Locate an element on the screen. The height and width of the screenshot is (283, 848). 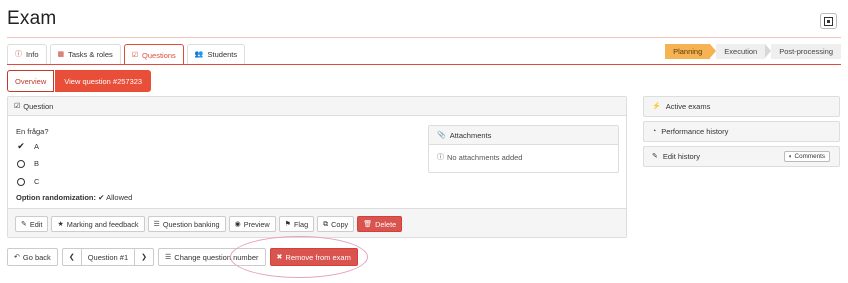
step-post-processing: Post-processing is located at coordinates (806, 51).